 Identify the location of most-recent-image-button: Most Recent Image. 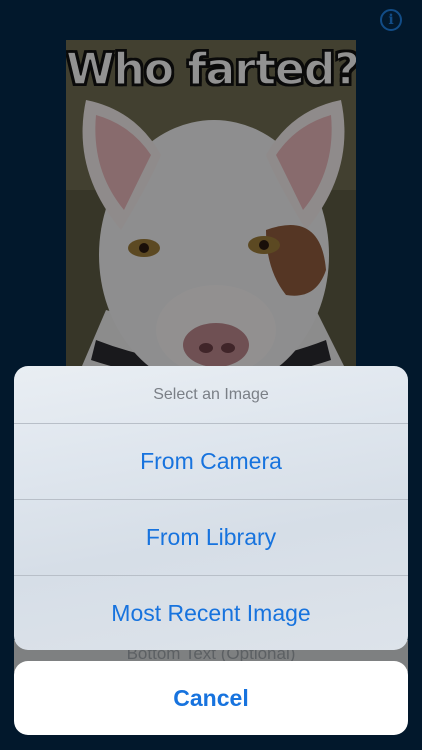
(211, 613).